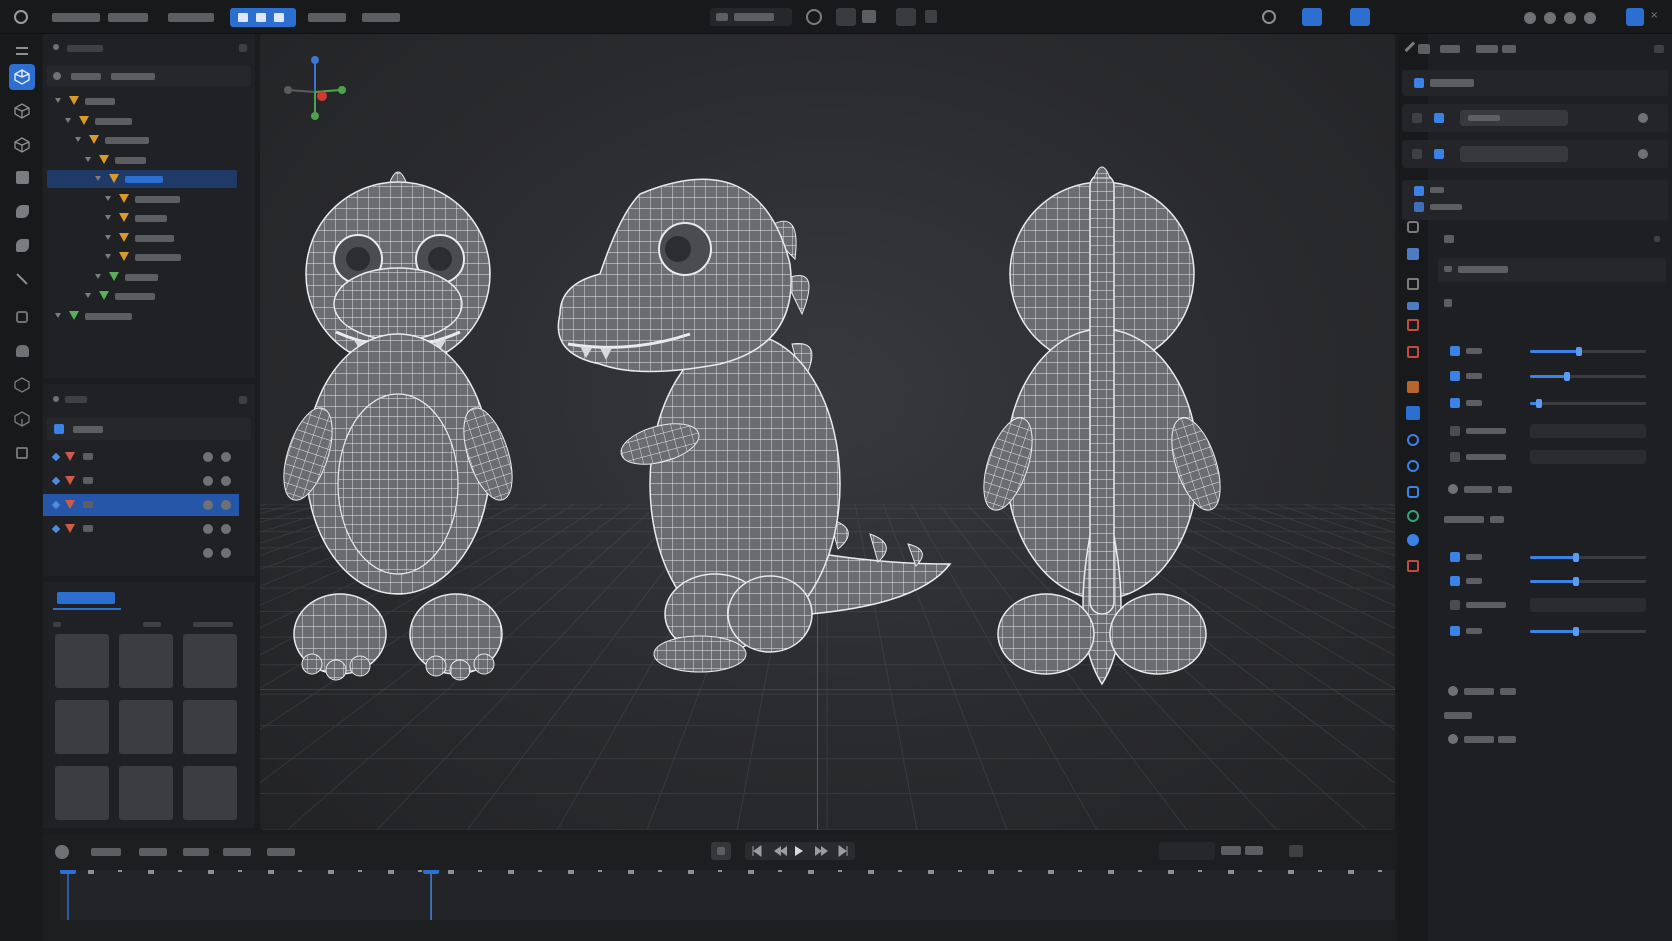  What do you see at coordinates (22, 419) in the screenshot?
I see `extrude-icon` at bounding box center [22, 419].